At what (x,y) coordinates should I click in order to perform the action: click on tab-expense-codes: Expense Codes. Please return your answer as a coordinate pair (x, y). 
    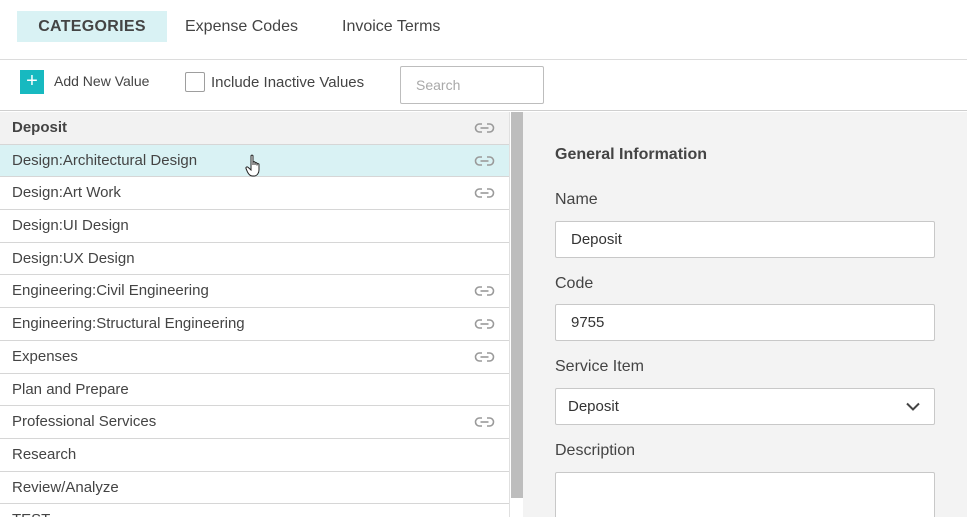
    Looking at the image, I should click on (241, 26).